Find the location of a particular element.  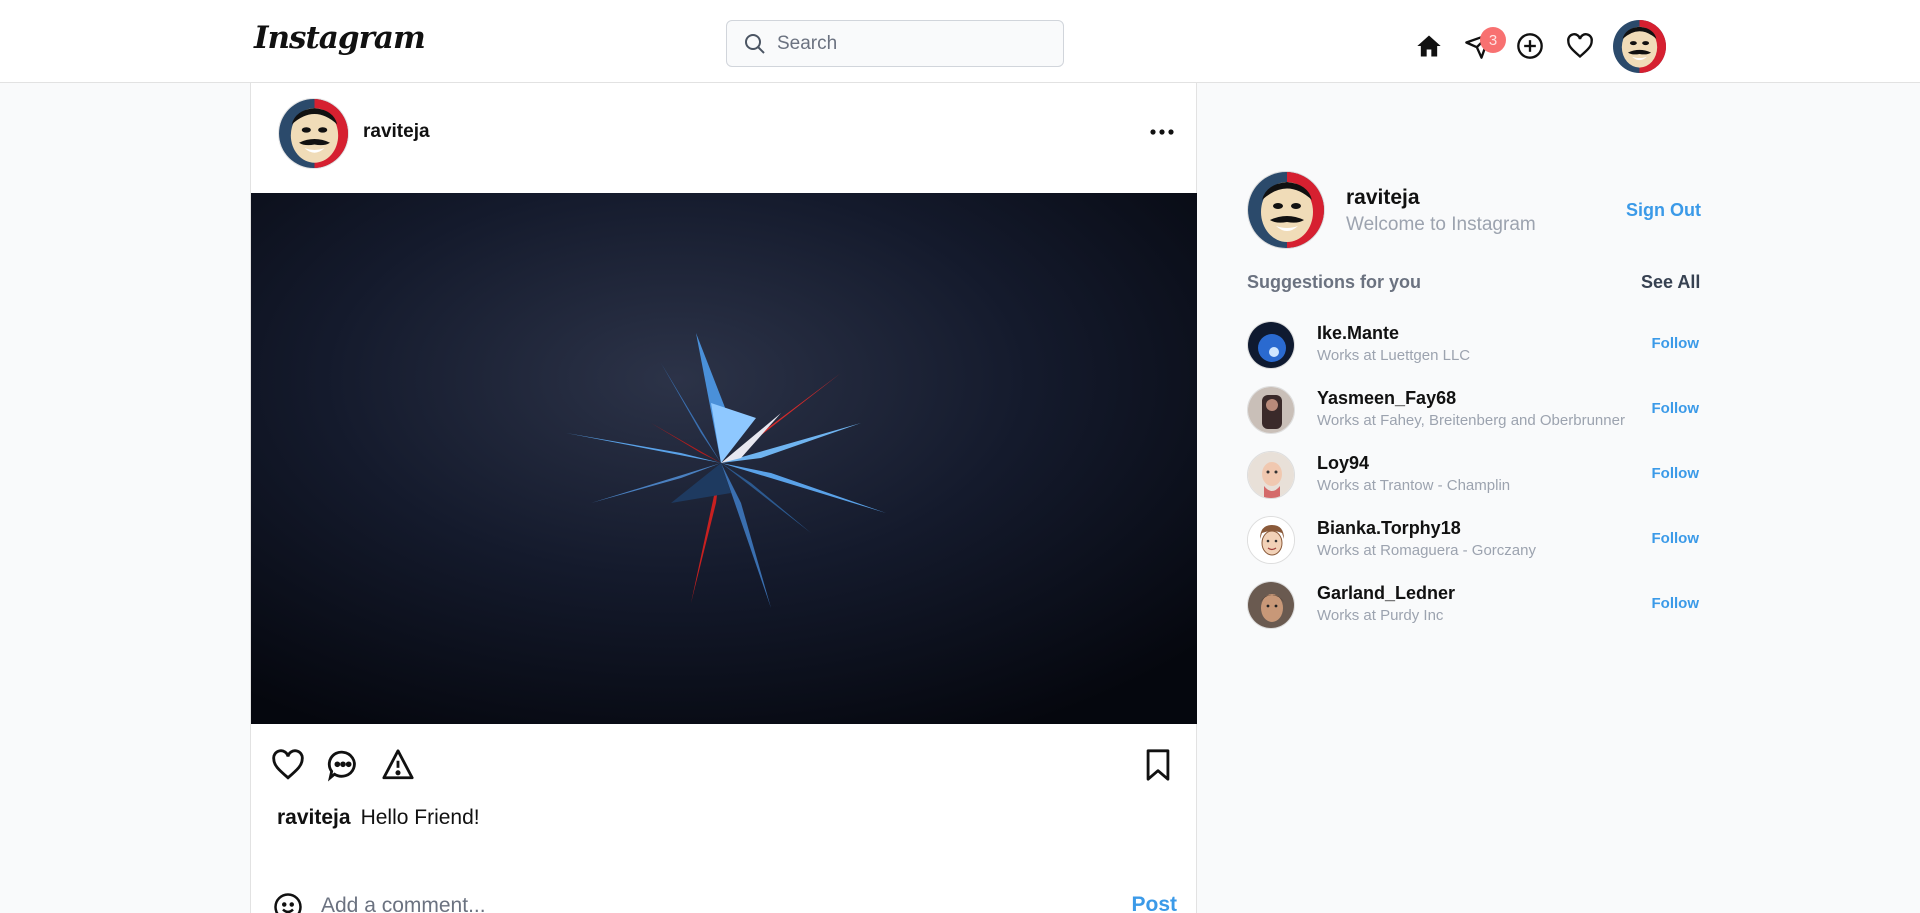

search-box is located at coordinates (895, 43).